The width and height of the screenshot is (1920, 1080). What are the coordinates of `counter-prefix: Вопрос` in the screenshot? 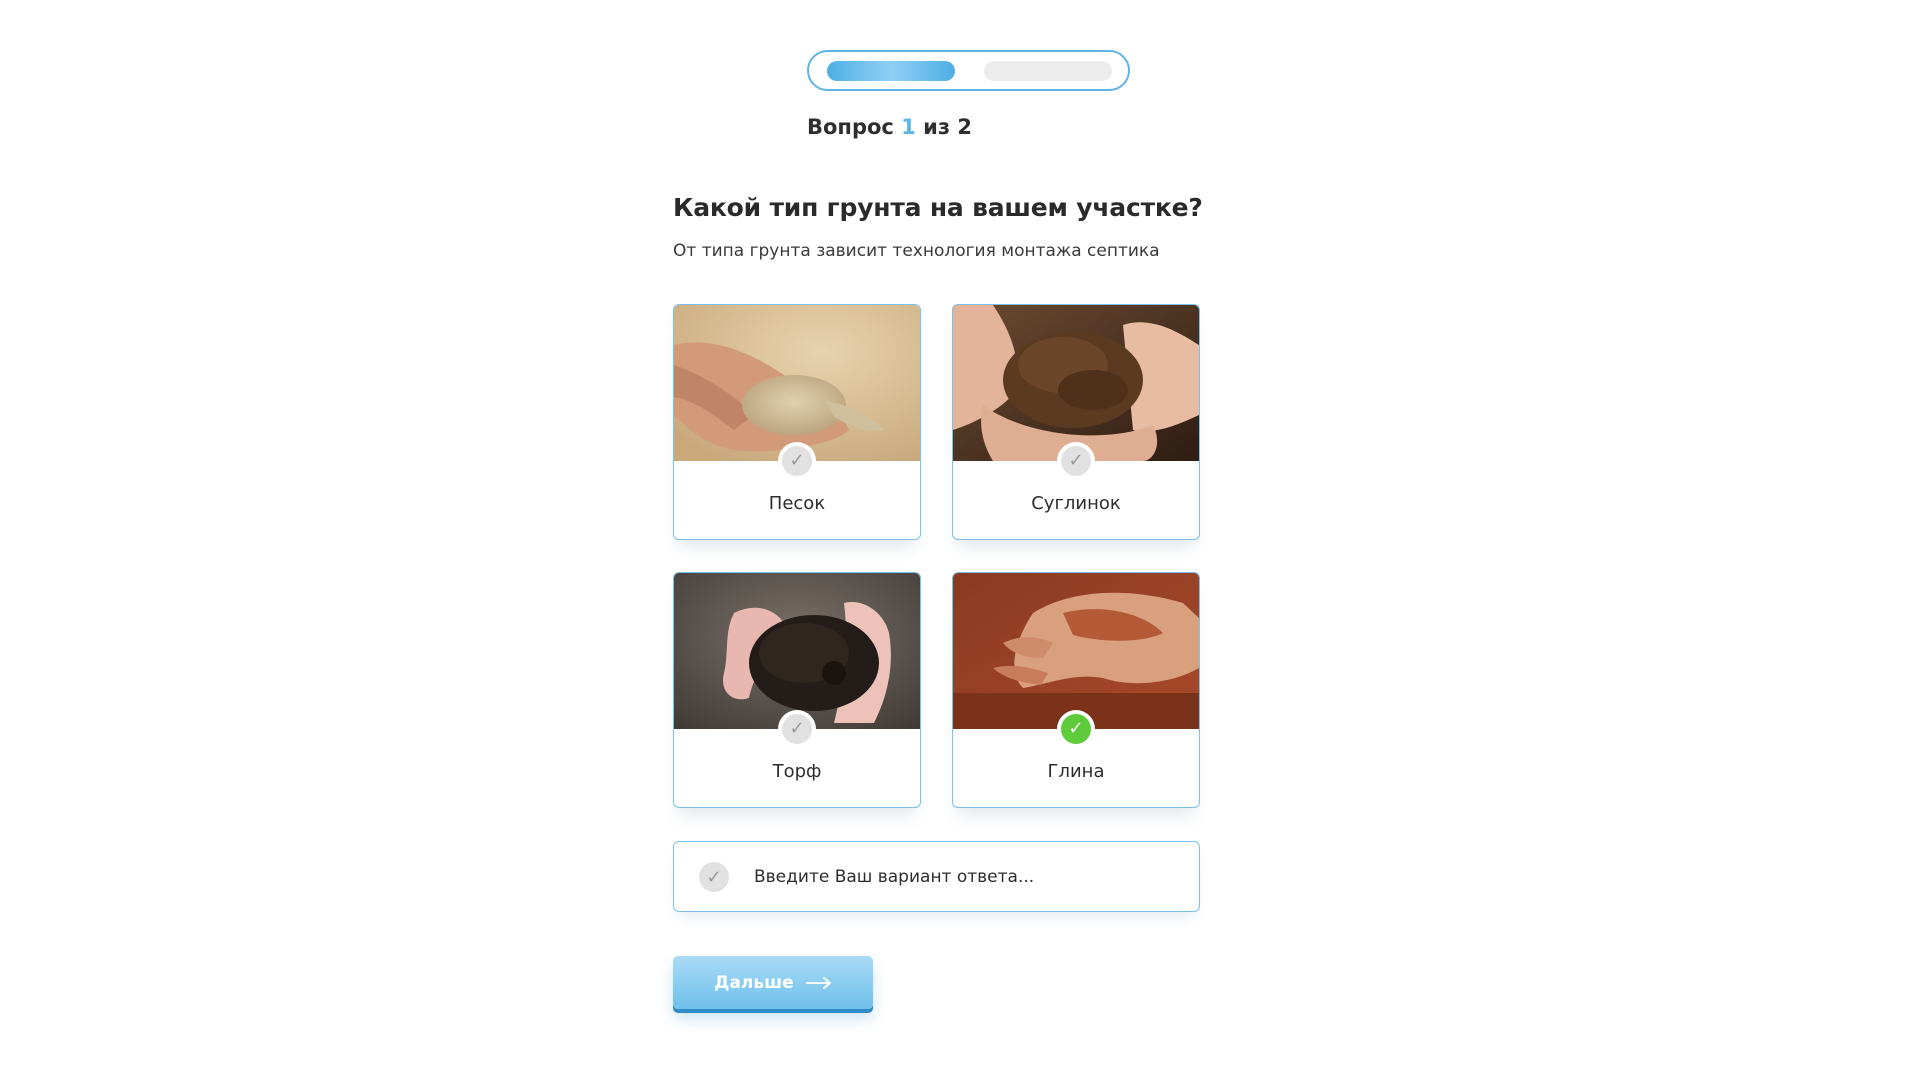 It's located at (850, 127).